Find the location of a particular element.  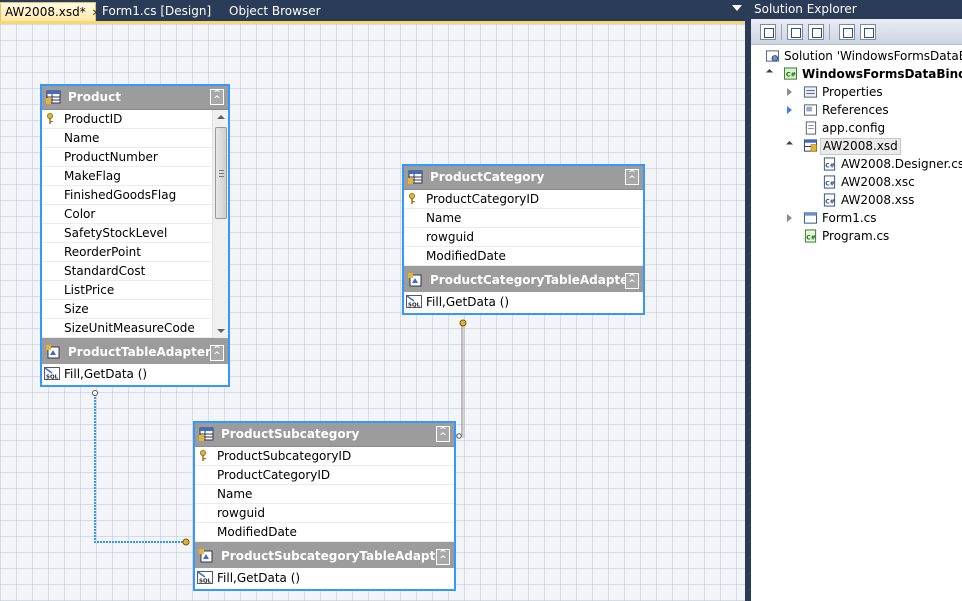

column-row: StandardCost is located at coordinates (127, 271).